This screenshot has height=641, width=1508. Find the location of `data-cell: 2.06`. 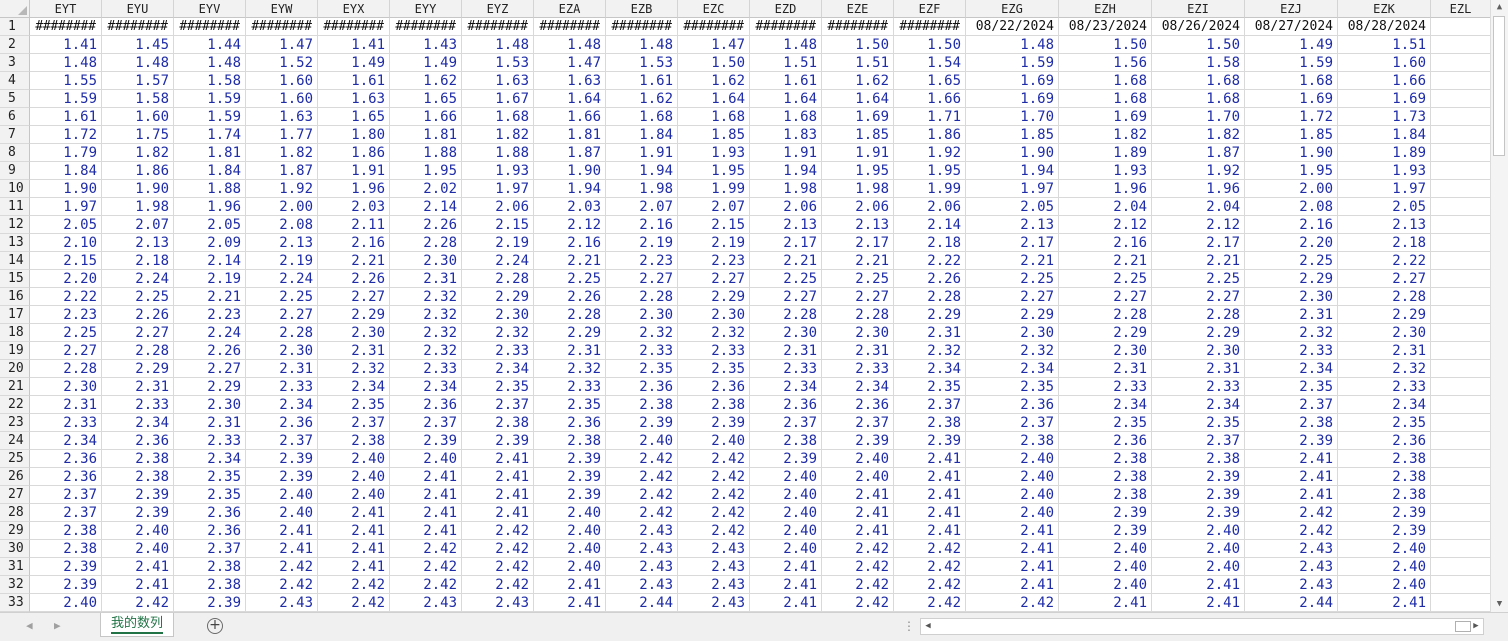

data-cell: 2.06 is located at coordinates (858, 207).